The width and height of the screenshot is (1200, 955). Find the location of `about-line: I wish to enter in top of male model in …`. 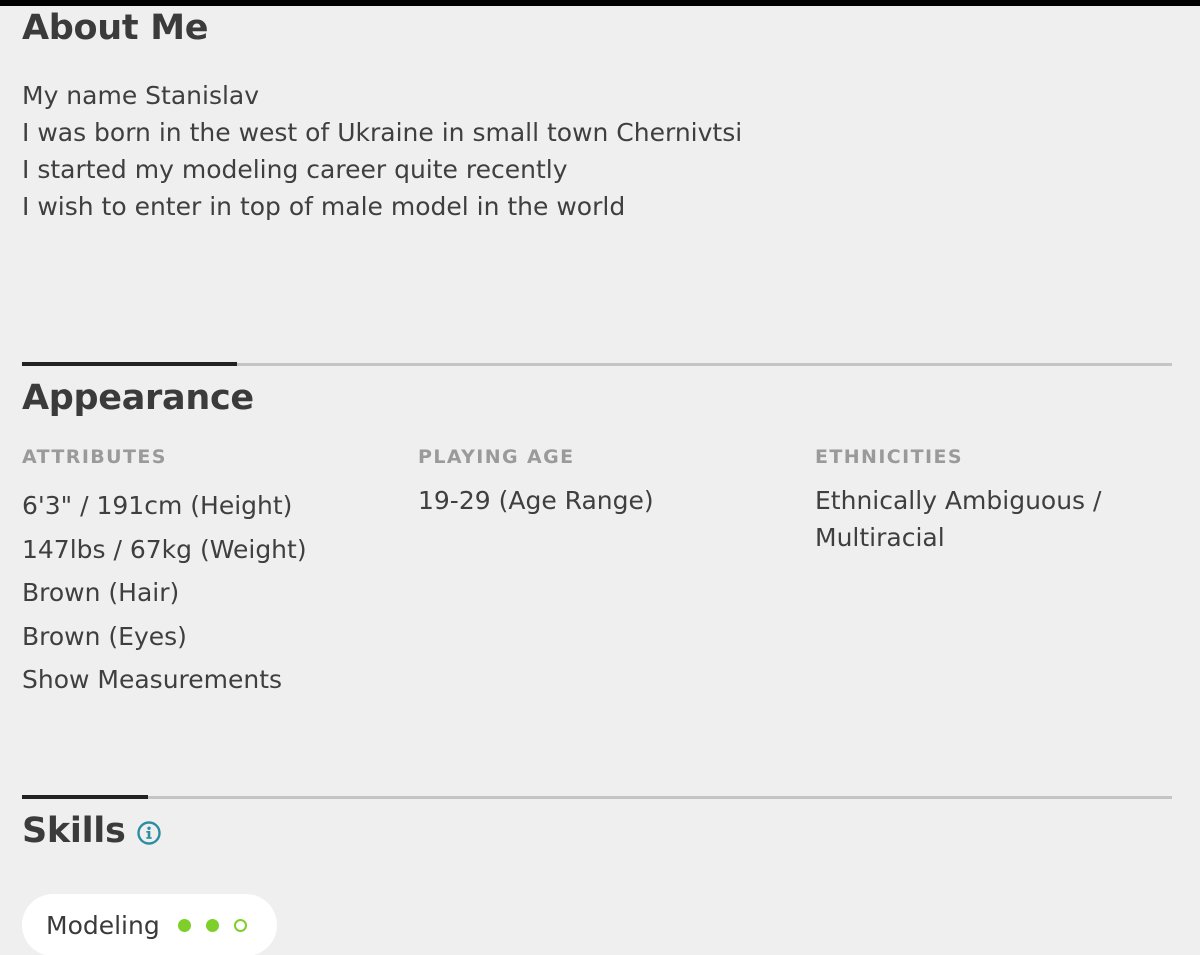

about-line: I wish to enter in top of male model in … is located at coordinates (324, 206).